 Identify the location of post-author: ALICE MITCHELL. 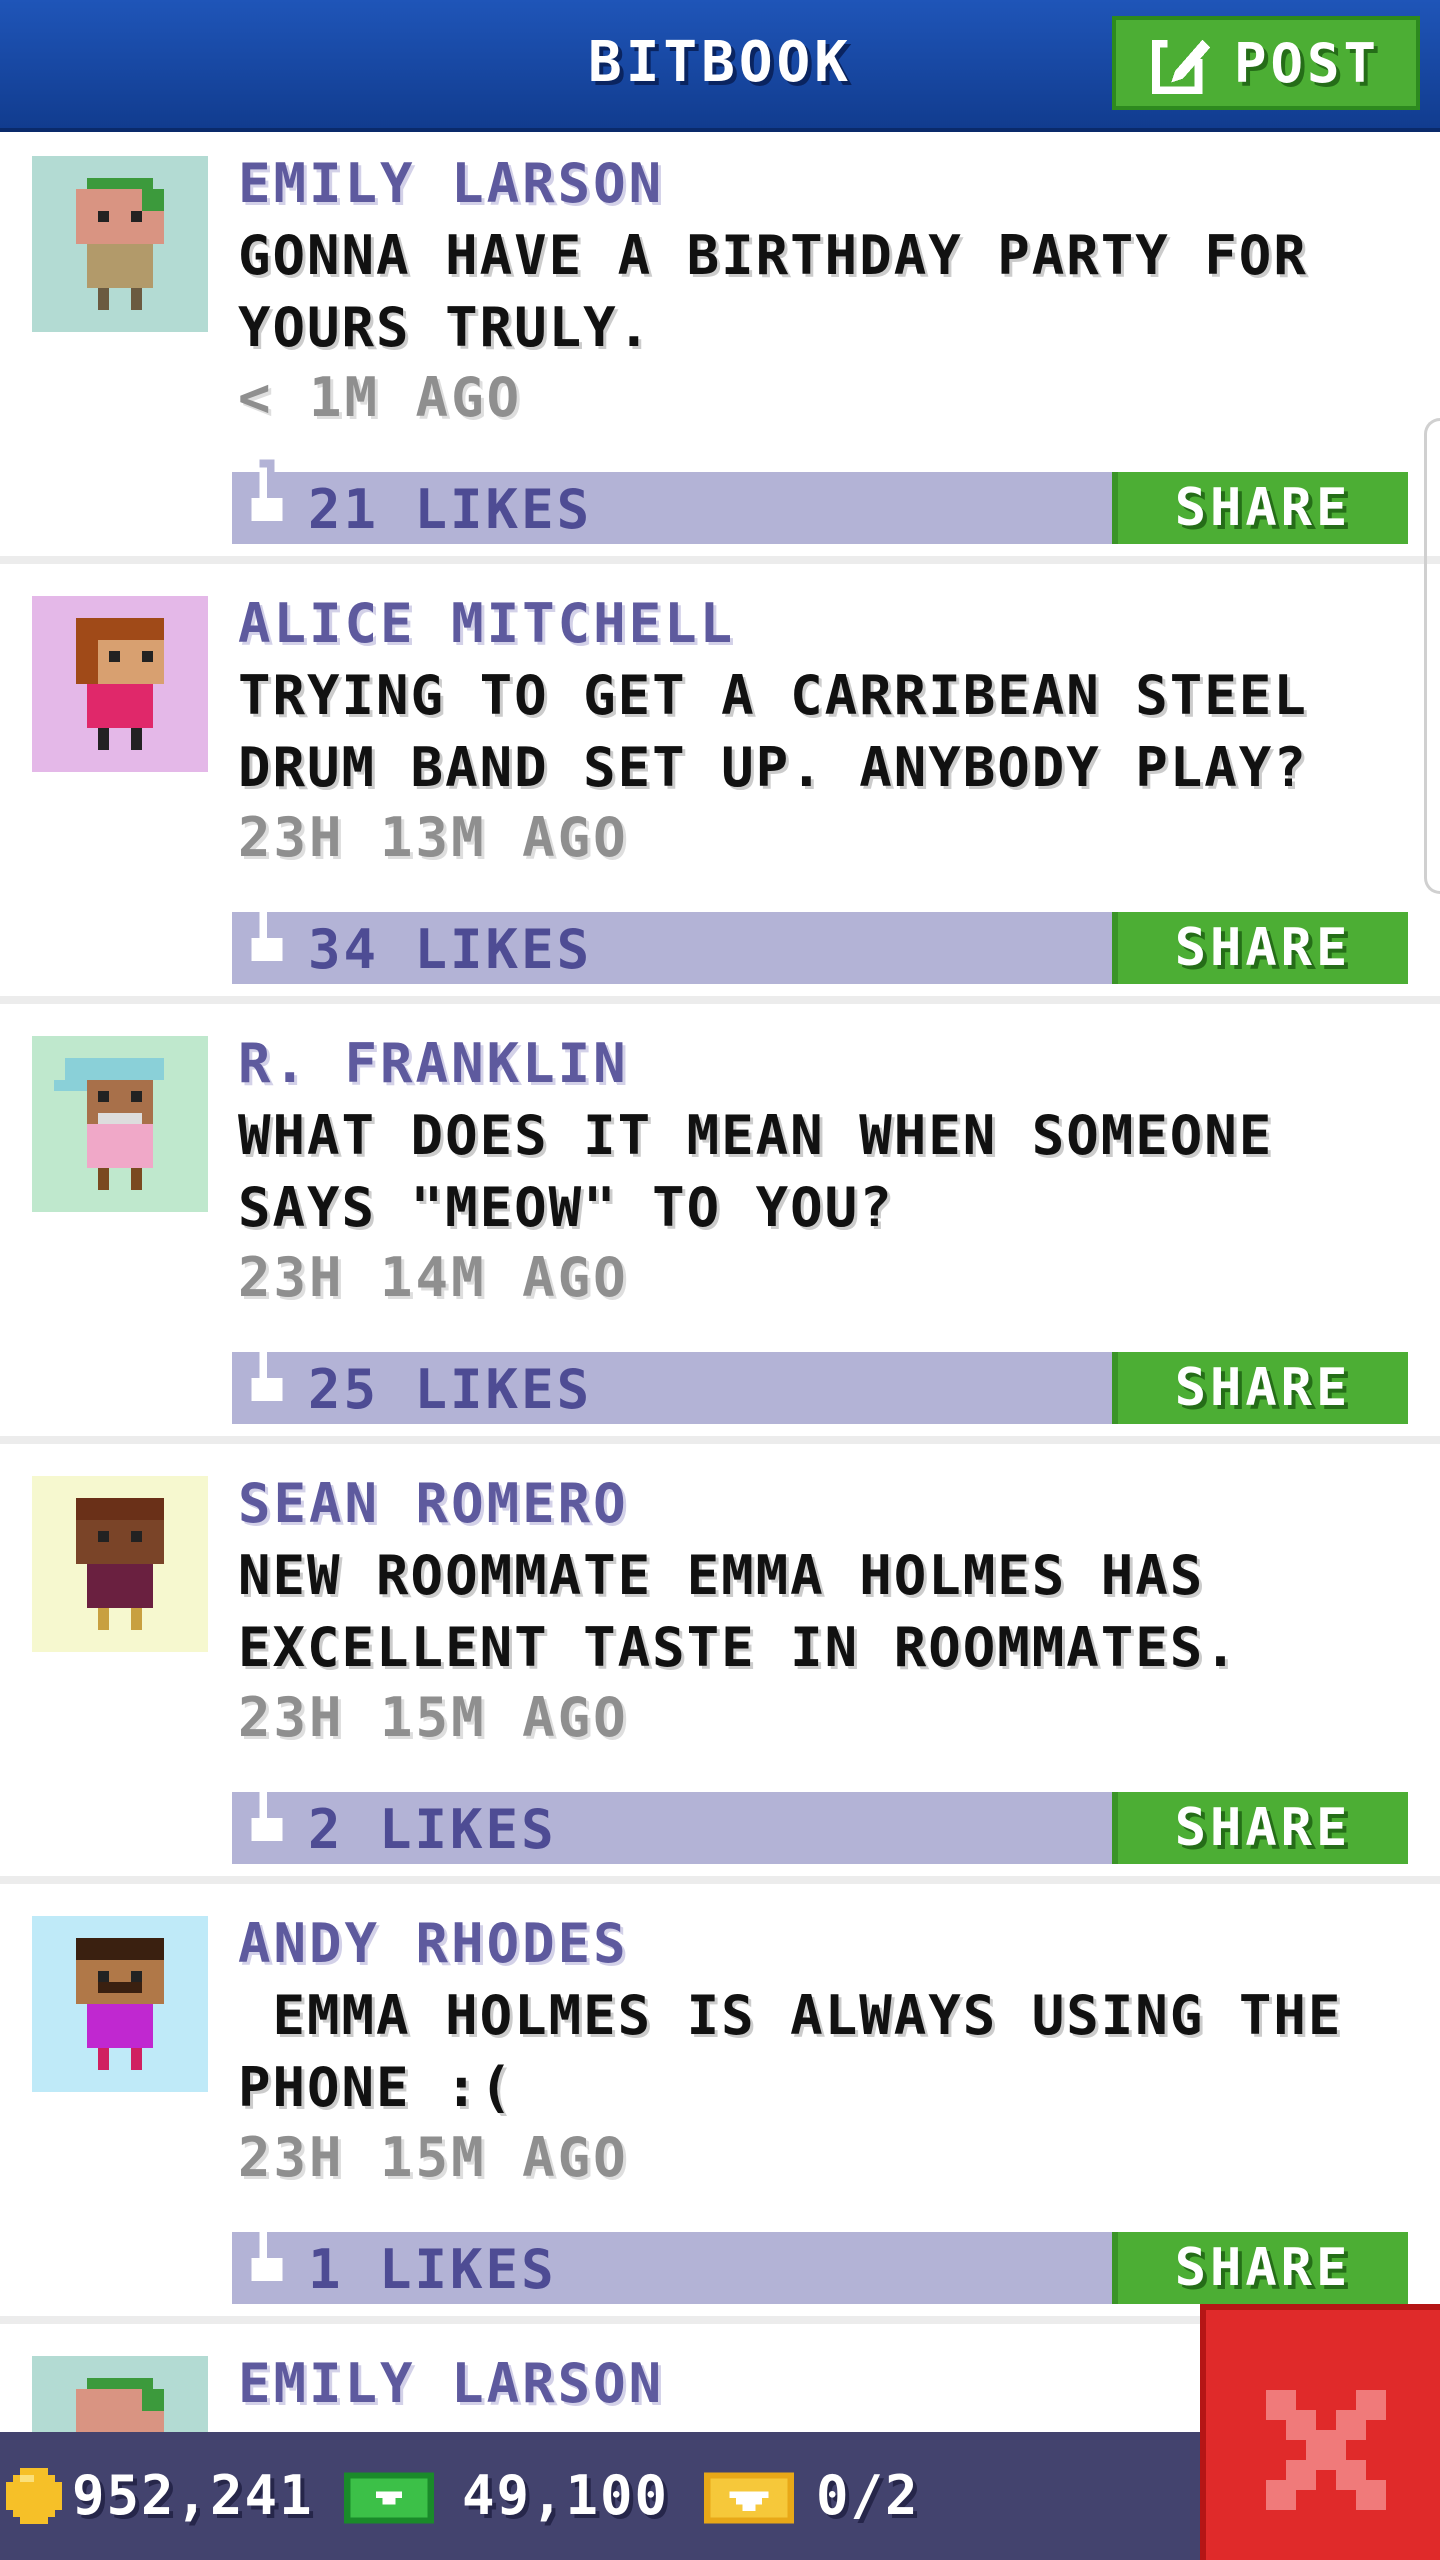
(486, 623).